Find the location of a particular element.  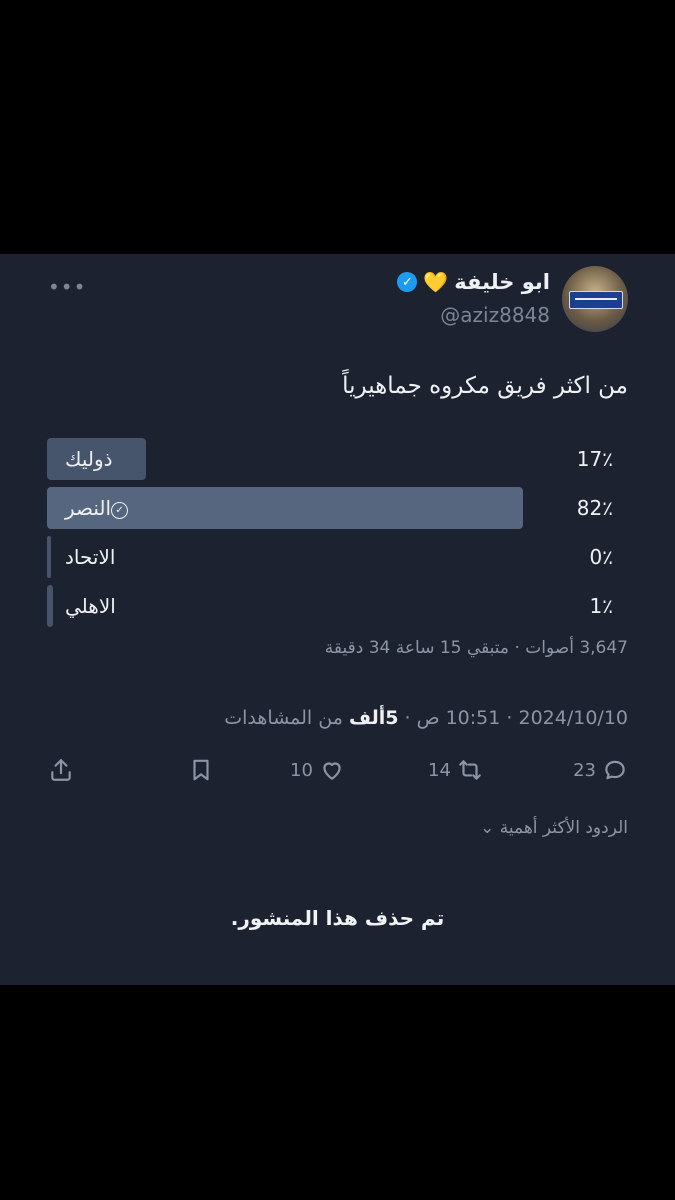

repost-count: 14 is located at coordinates (439, 770).